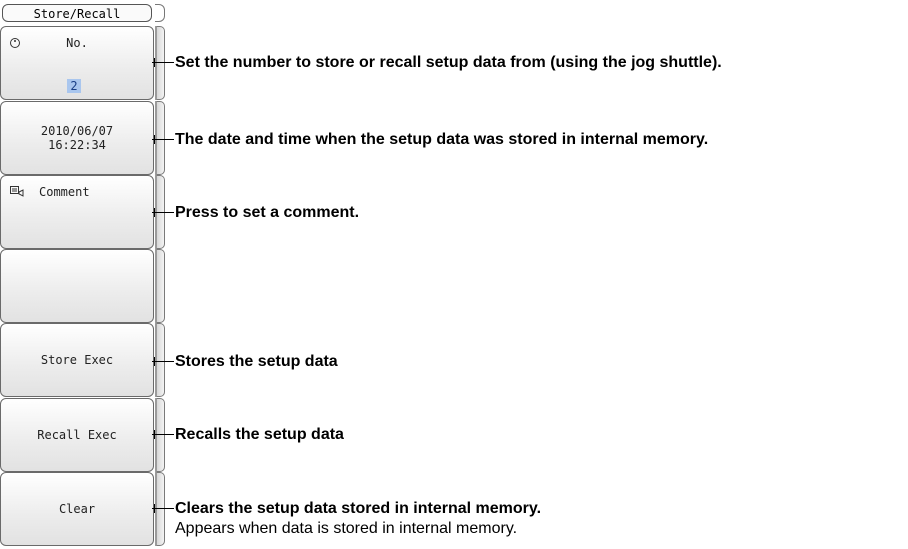 The height and width of the screenshot is (549, 908). Describe the element at coordinates (77, 131) in the screenshot. I see `stored-date: 2010/06/07` at that location.